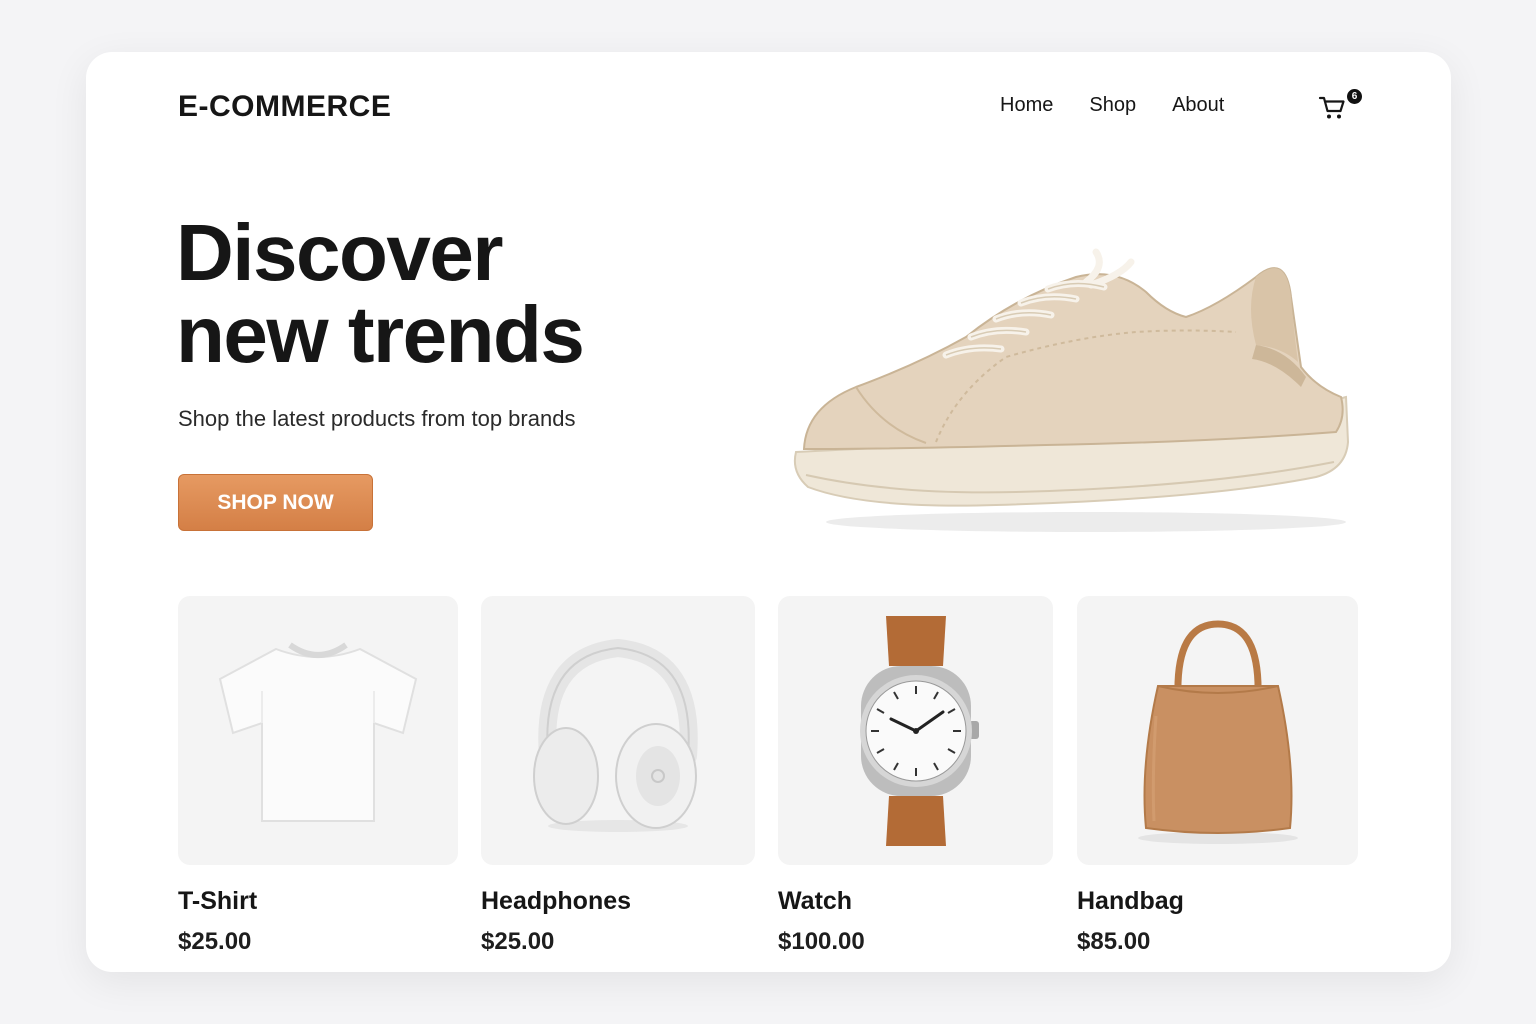 The height and width of the screenshot is (1024, 1536). What do you see at coordinates (915, 901) in the screenshot?
I see `product-name: Watch` at bounding box center [915, 901].